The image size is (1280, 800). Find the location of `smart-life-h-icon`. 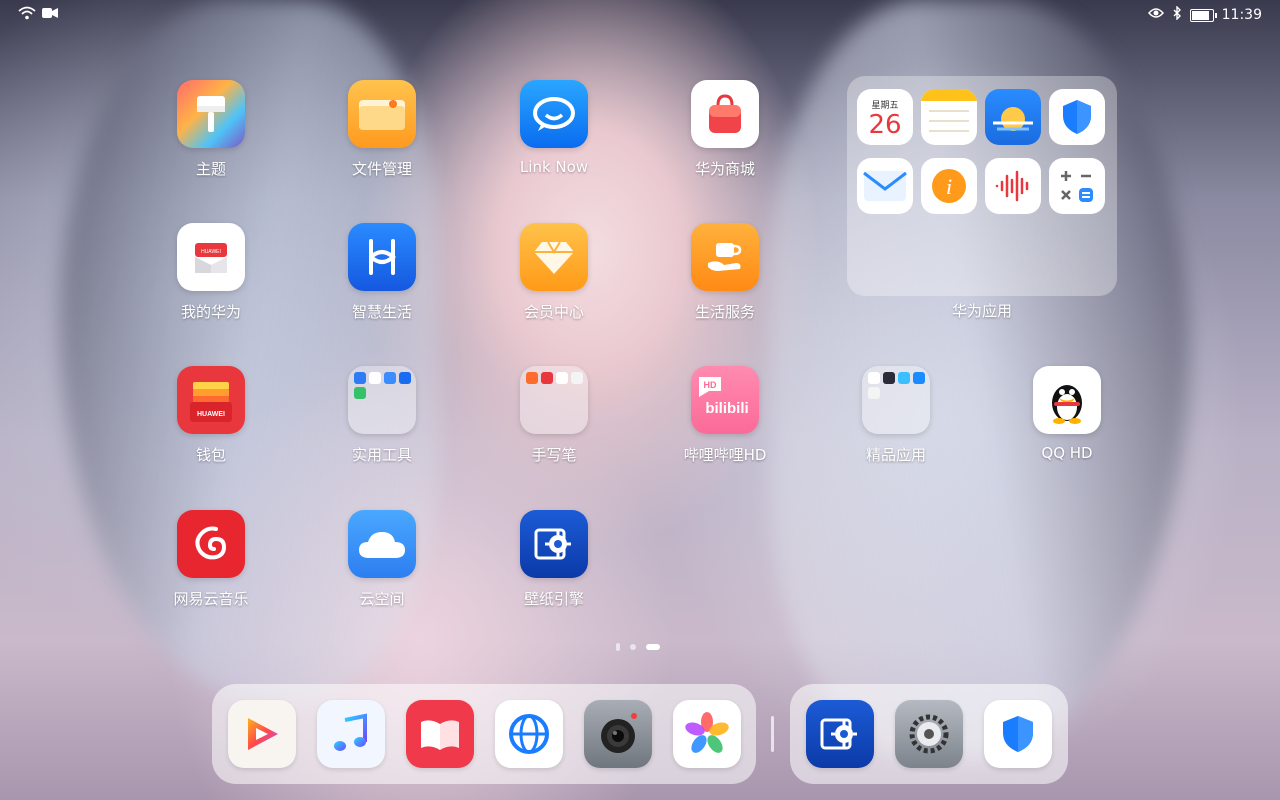

smart-life-h-icon is located at coordinates (382, 257).